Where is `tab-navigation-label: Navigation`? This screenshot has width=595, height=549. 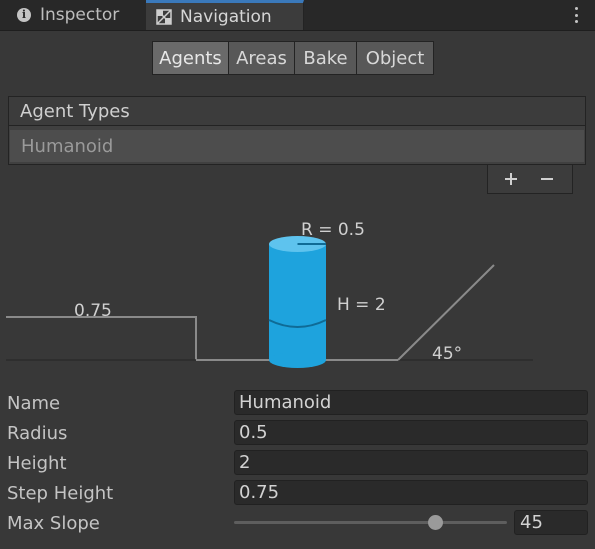
tab-navigation-label: Navigation is located at coordinates (226, 16).